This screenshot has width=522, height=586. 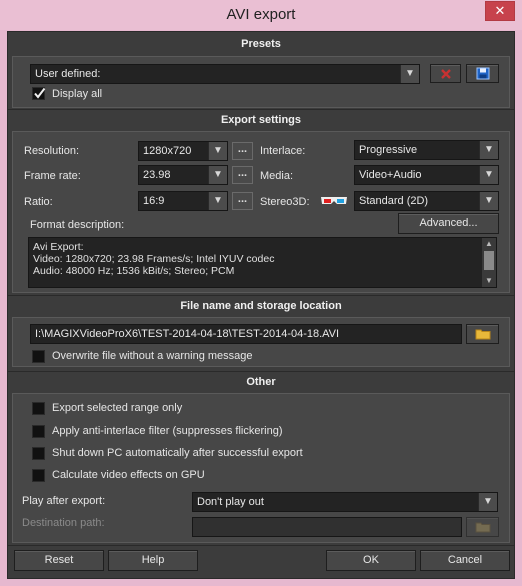 I want to click on format-description-label: Format description:, so click(x=77, y=225).